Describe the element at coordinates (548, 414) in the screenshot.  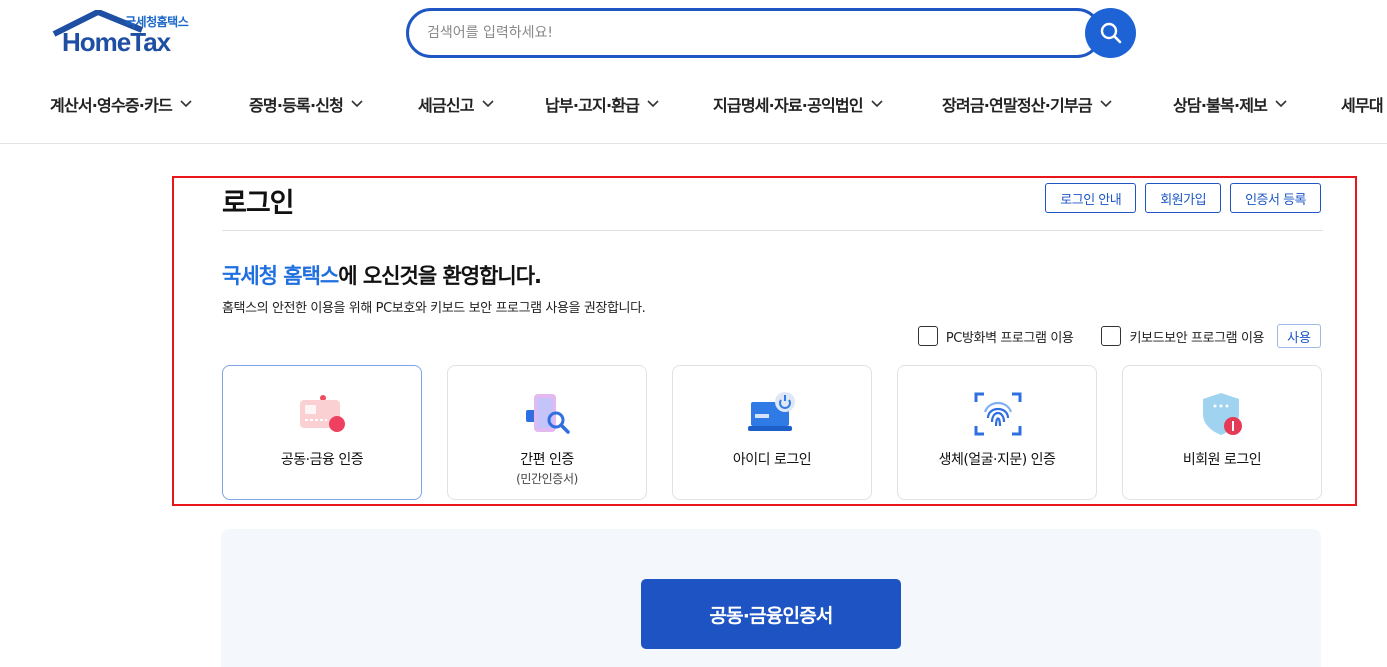
I see `phone-search-icon` at that location.